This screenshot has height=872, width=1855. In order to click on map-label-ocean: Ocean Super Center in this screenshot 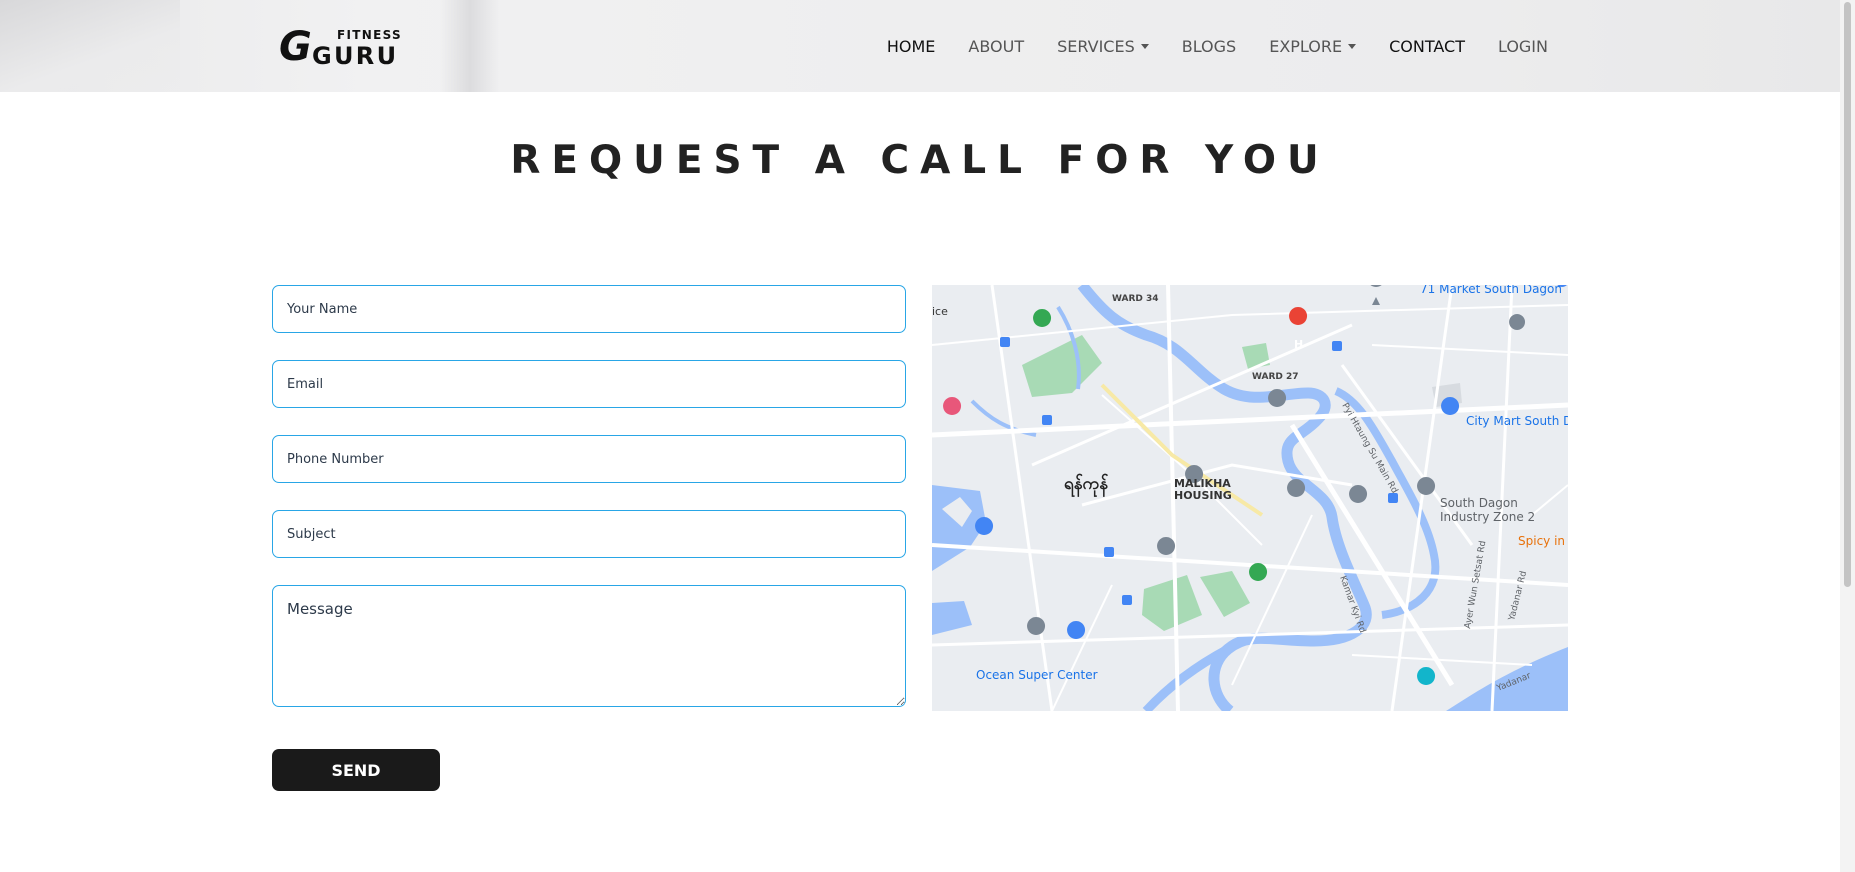, I will do `click(1037, 675)`.